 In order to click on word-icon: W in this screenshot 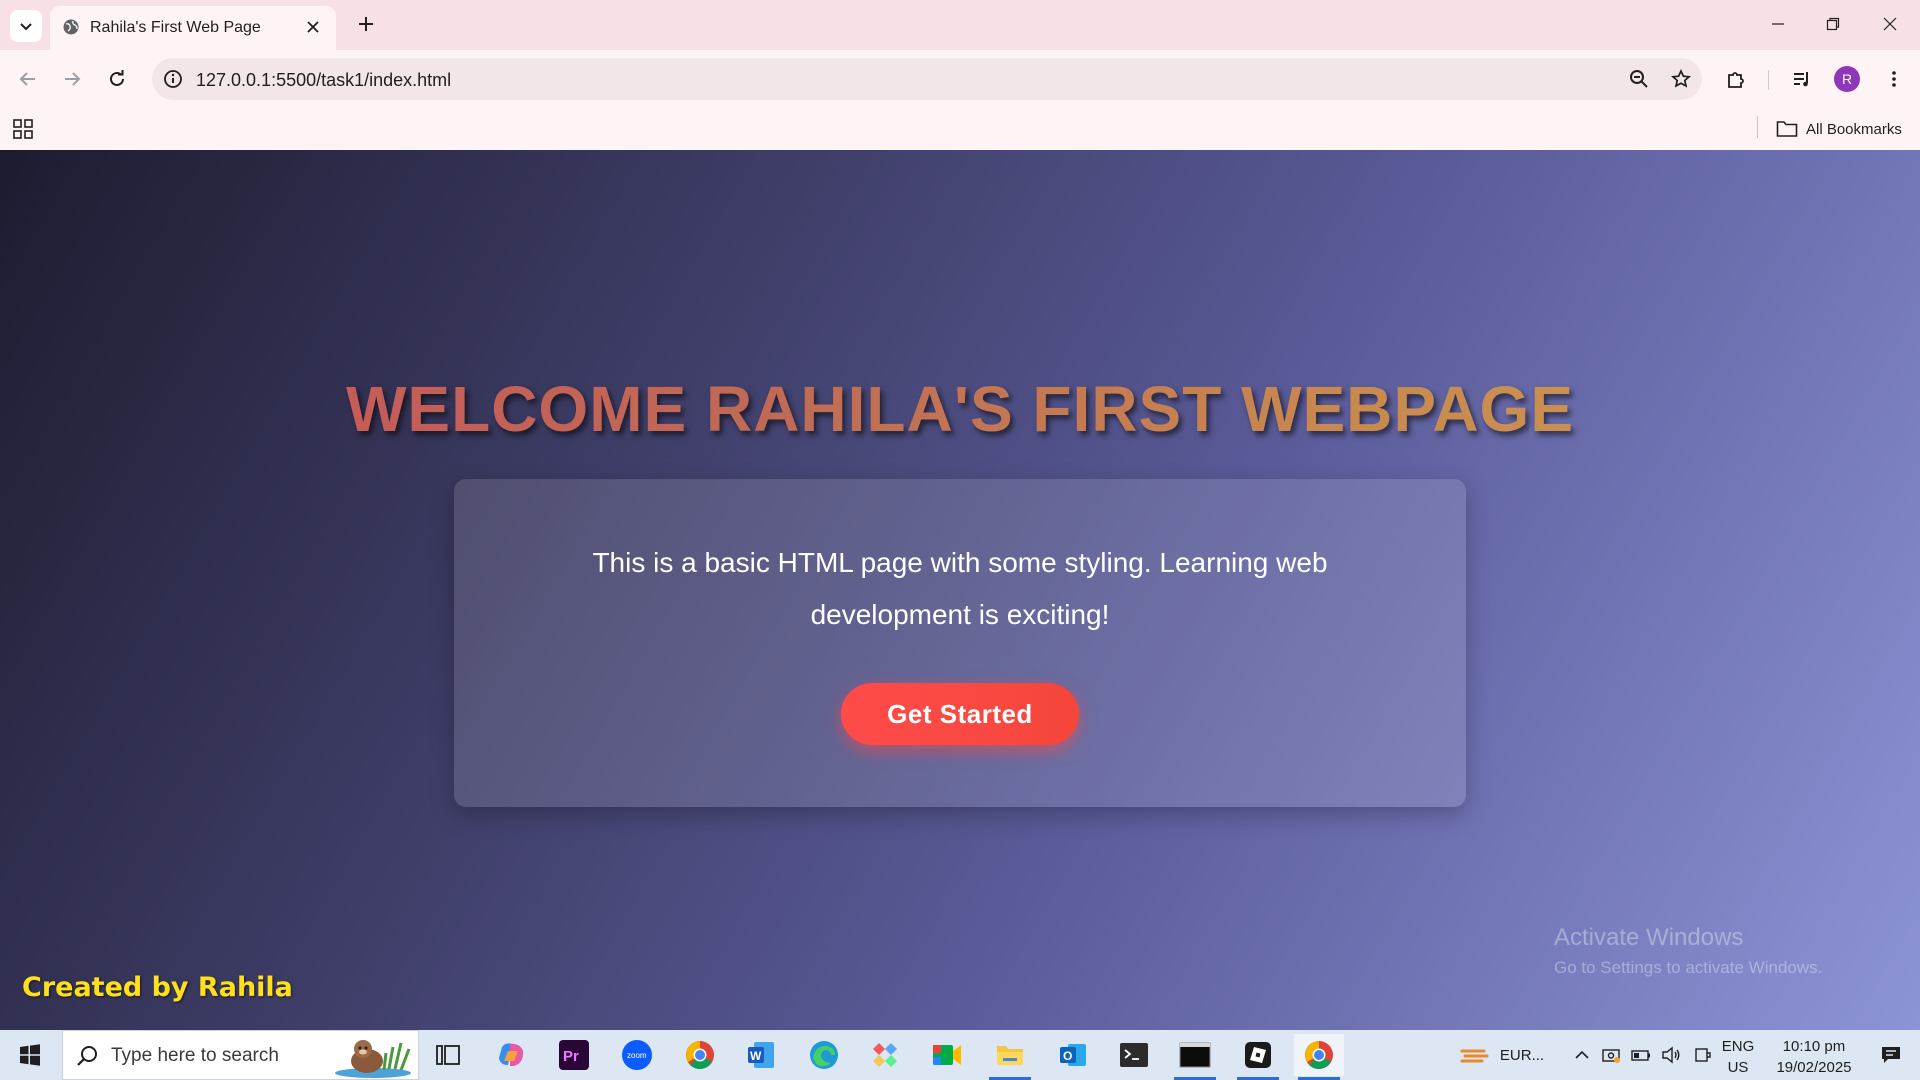, I will do `click(761, 1055)`.